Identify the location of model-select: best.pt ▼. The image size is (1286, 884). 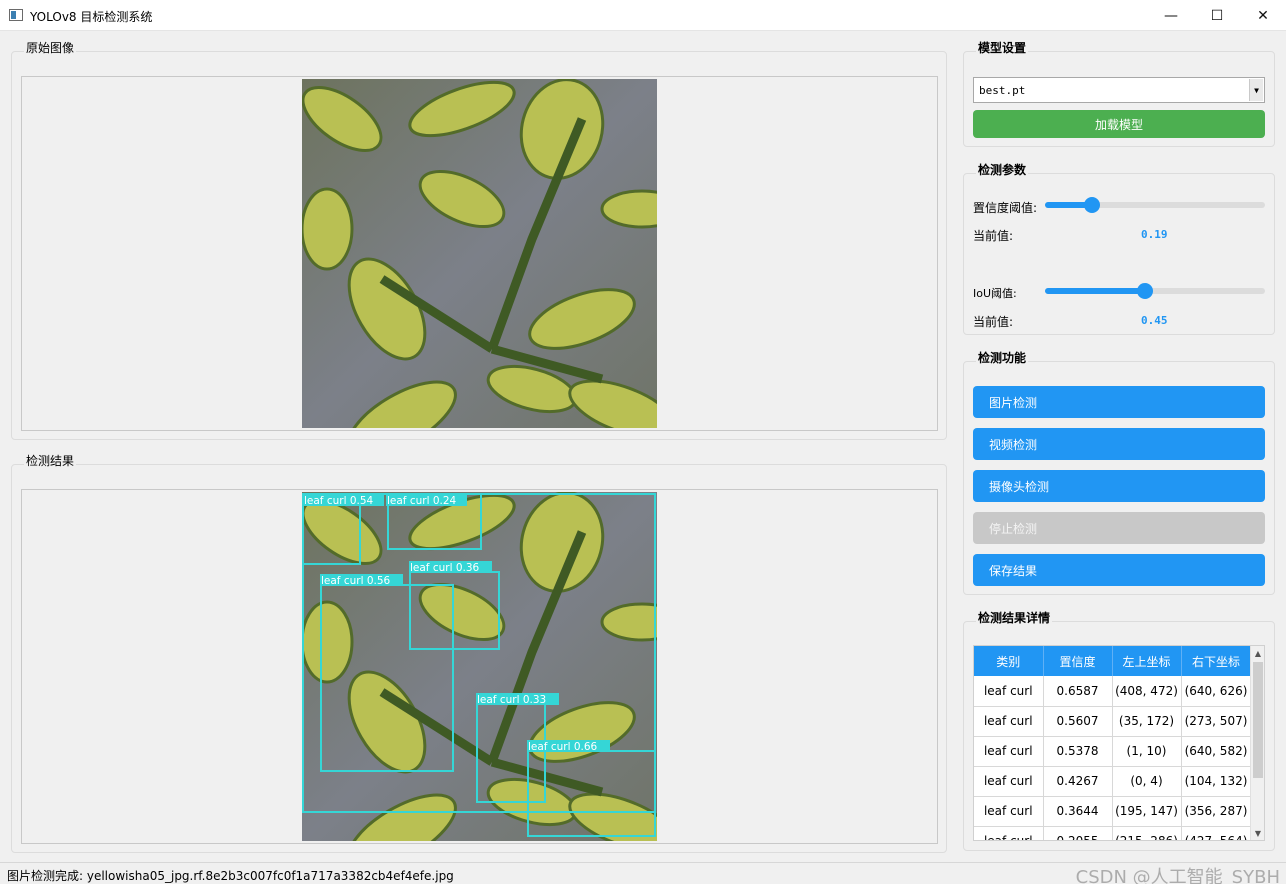
(1119, 90).